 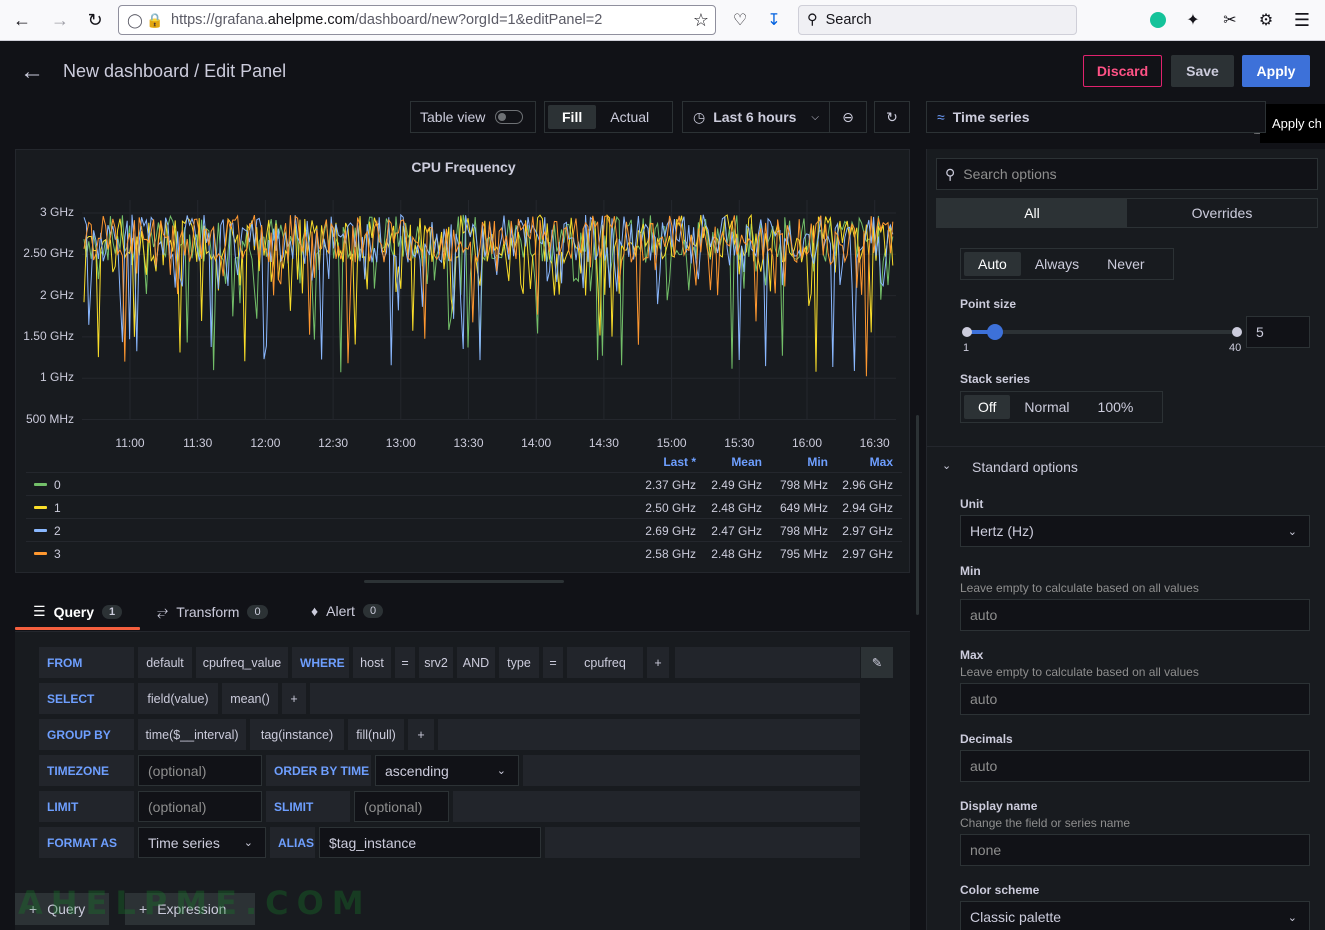 I want to click on legend-mean: 2.48 GHz, so click(x=736, y=508).